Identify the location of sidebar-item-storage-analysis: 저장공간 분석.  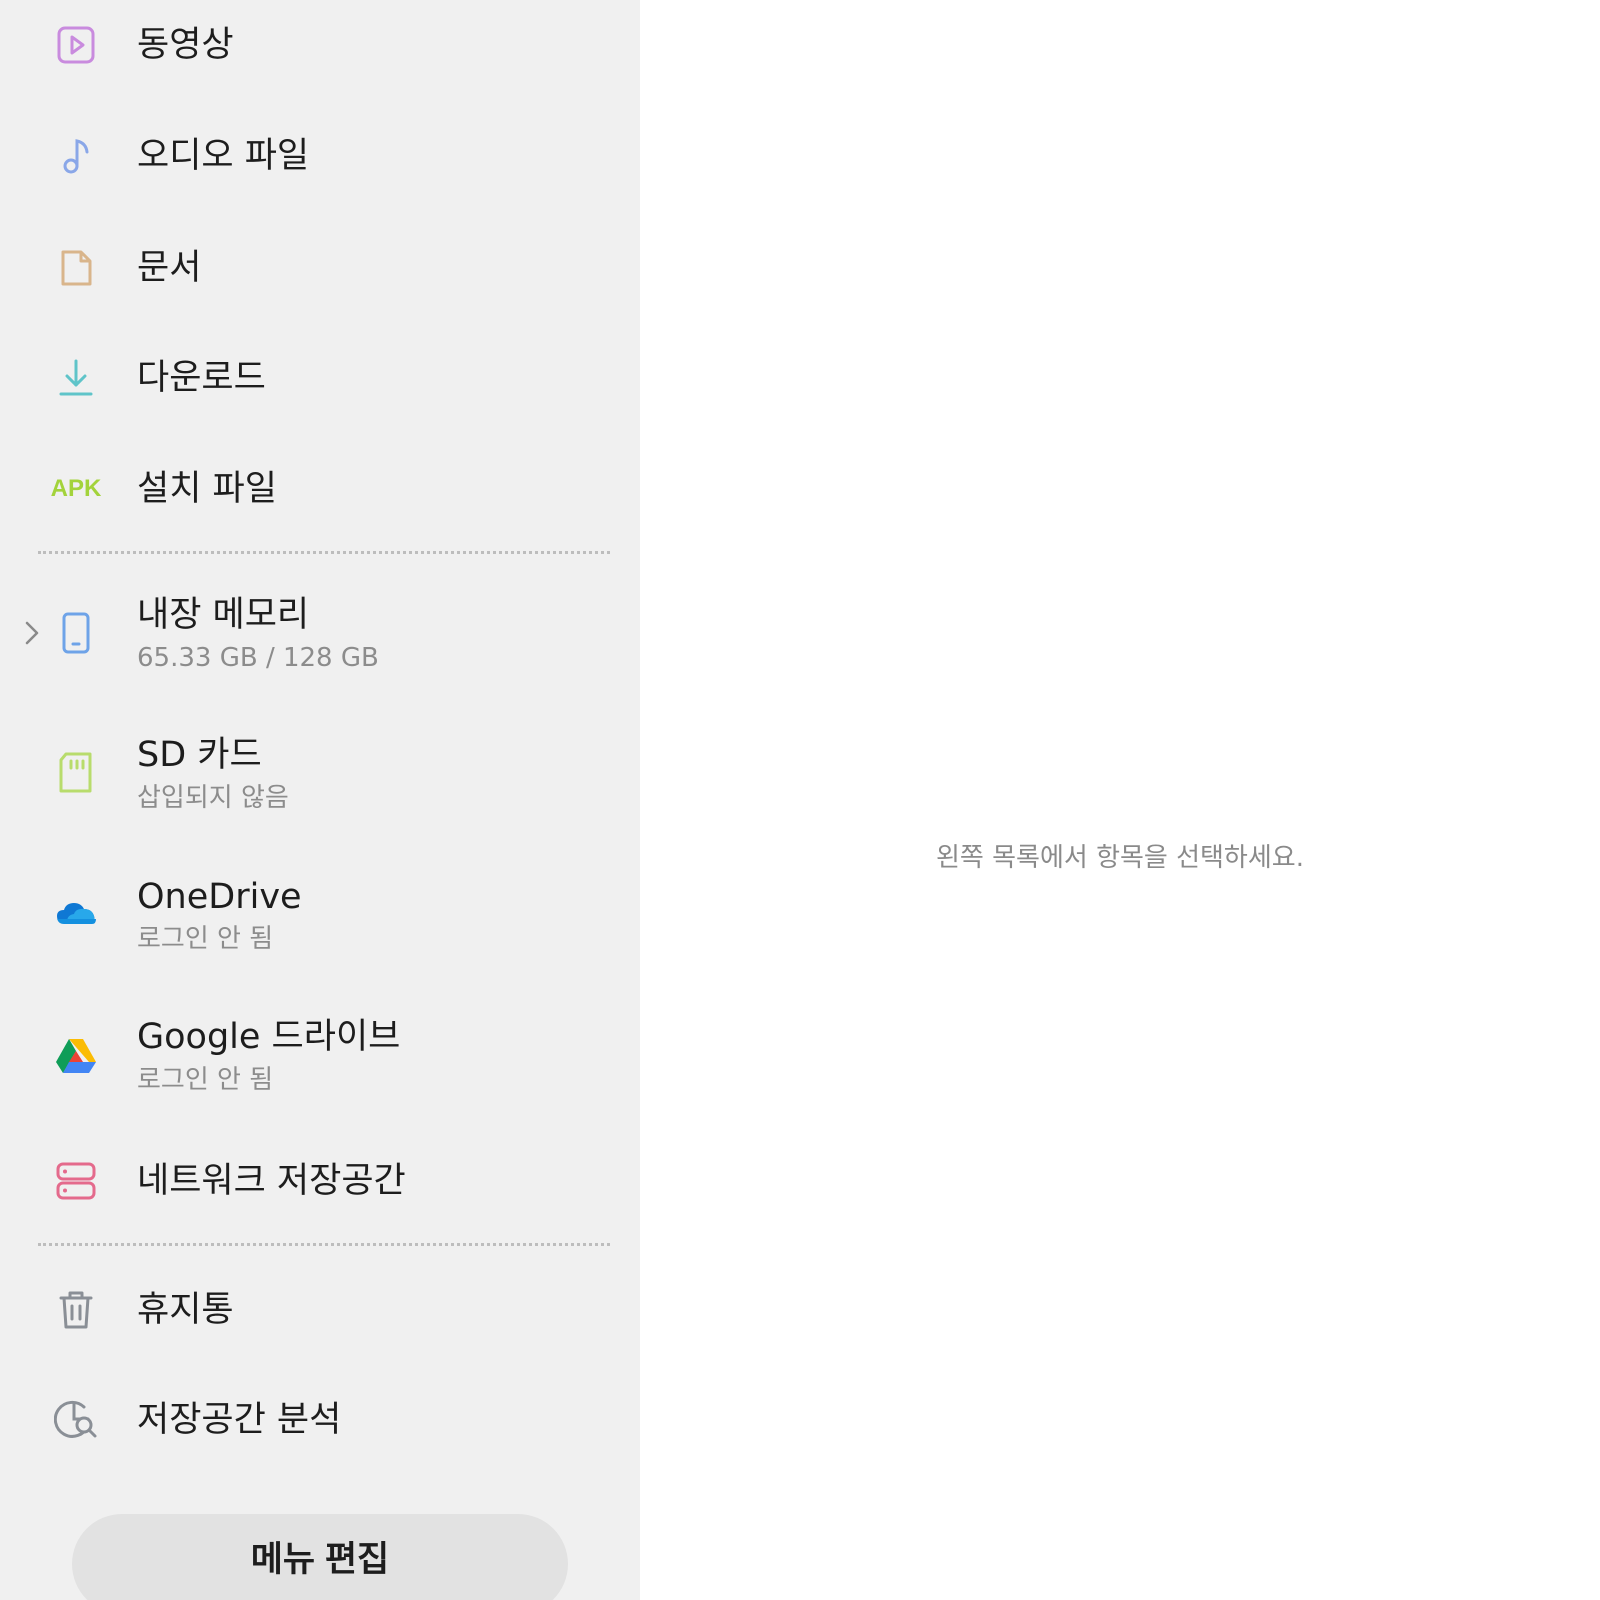
(320, 1421).